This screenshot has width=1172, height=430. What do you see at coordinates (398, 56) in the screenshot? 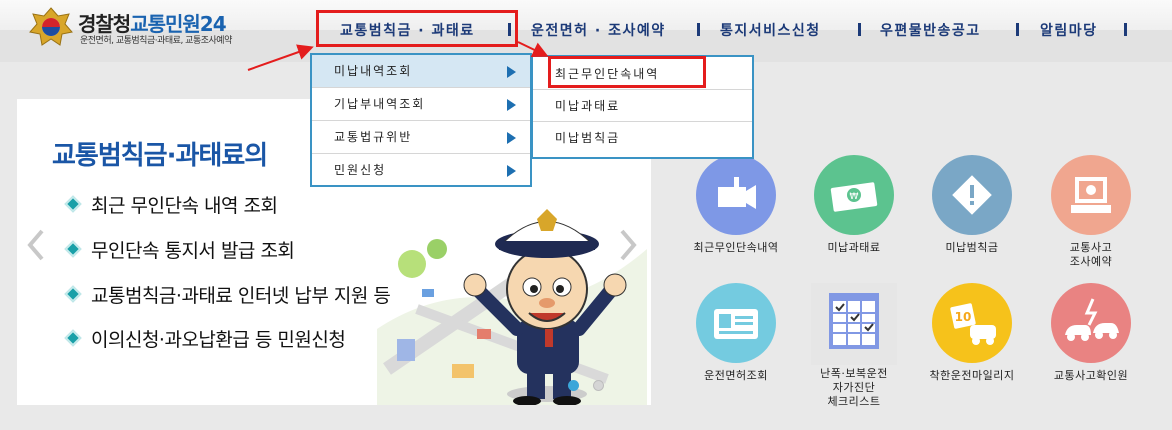
I see `annotation-arrows` at bounding box center [398, 56].